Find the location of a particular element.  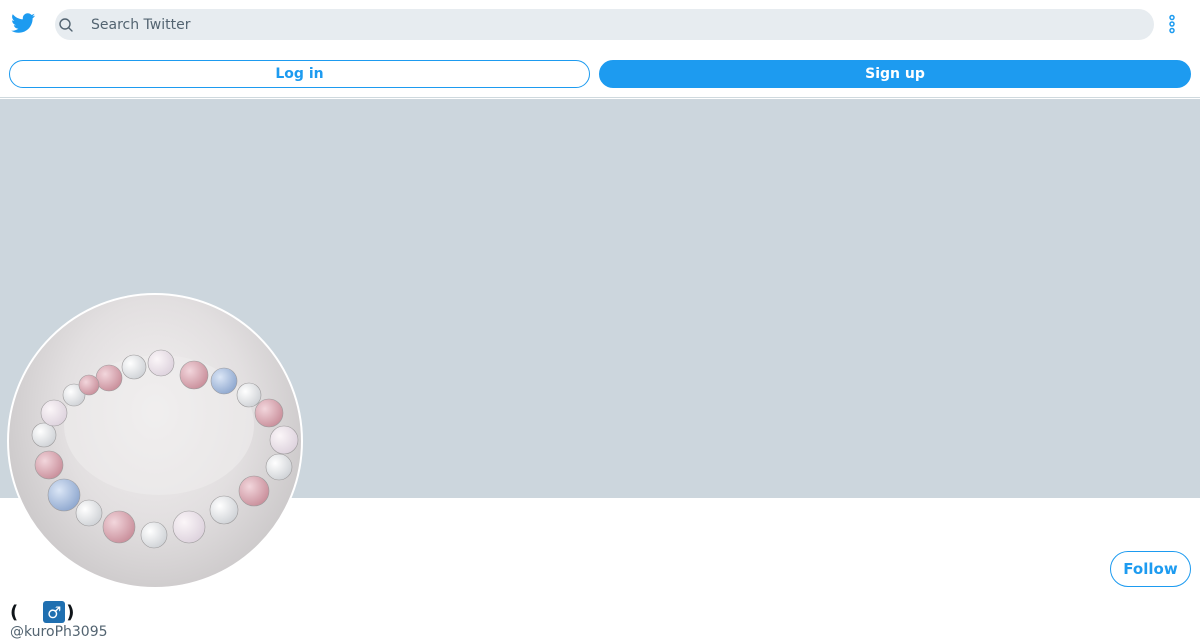

signup-button: Sign up is located at coordinates (895, 74).